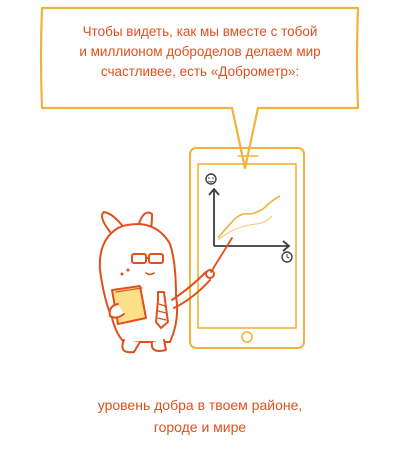  What do you see at coordinates (249, 219) in the screenshot?
I see `mini-chart` at bounding box center [249, 219].